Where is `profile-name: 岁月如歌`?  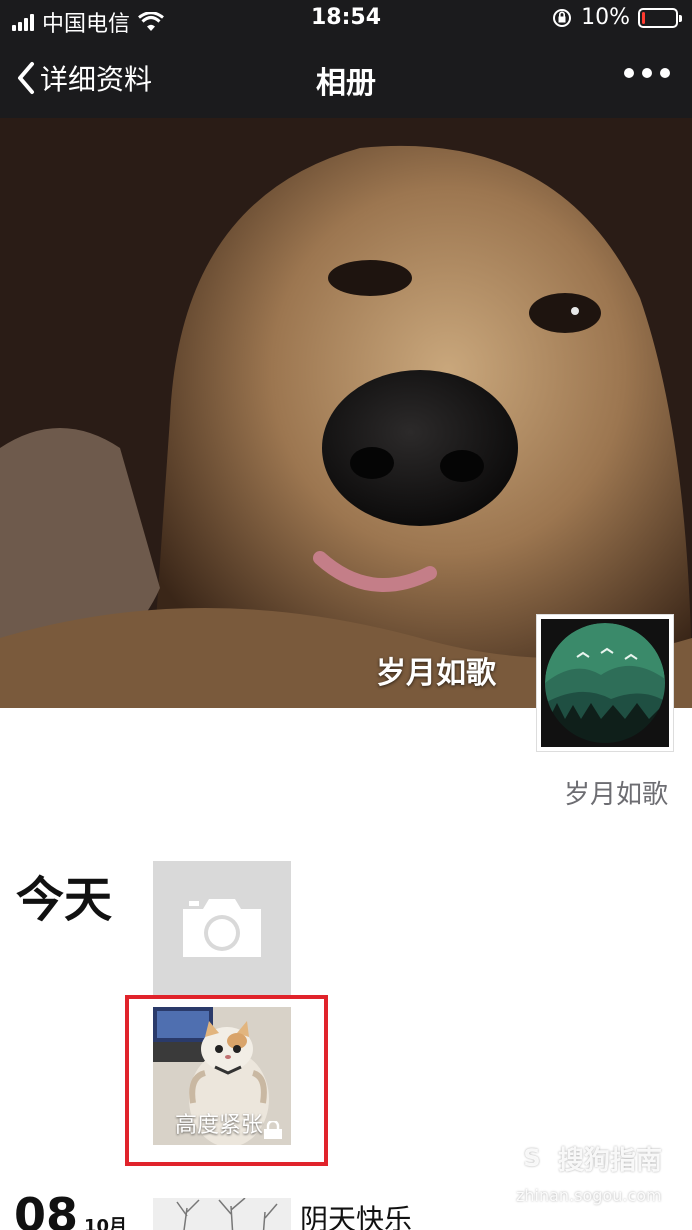 profile-name: 岁月如歌 is located at coordinates (616, 792).